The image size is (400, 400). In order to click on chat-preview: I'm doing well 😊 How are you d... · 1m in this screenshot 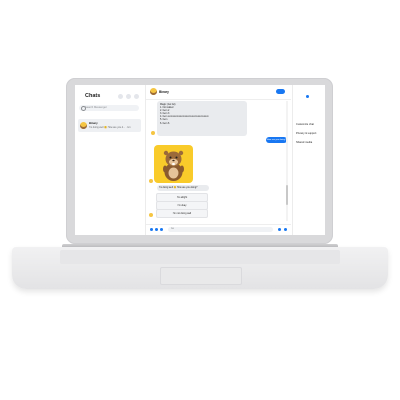, I will do `click(110, 127)`.